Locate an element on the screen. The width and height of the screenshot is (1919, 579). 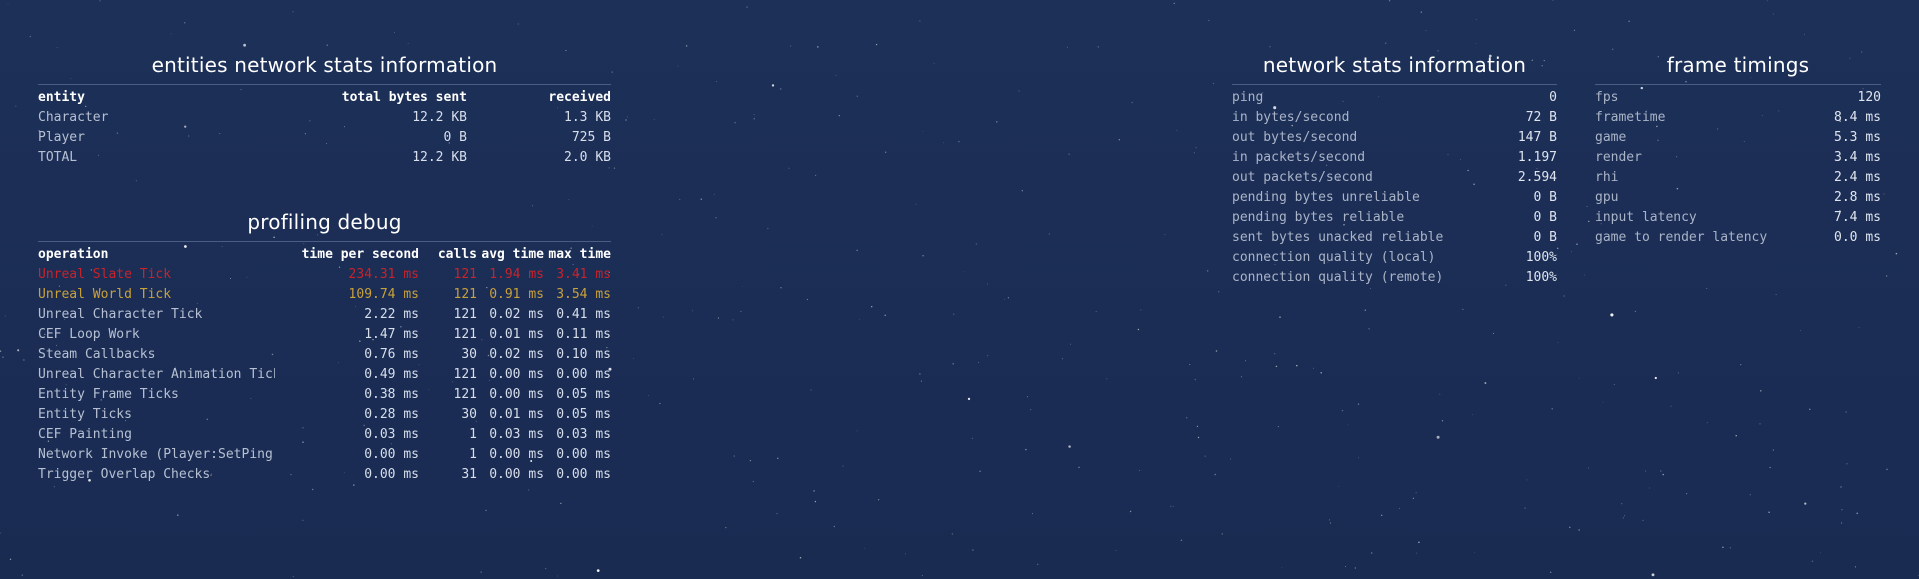
timing-label: fps is located at coordinates (1607, 97).